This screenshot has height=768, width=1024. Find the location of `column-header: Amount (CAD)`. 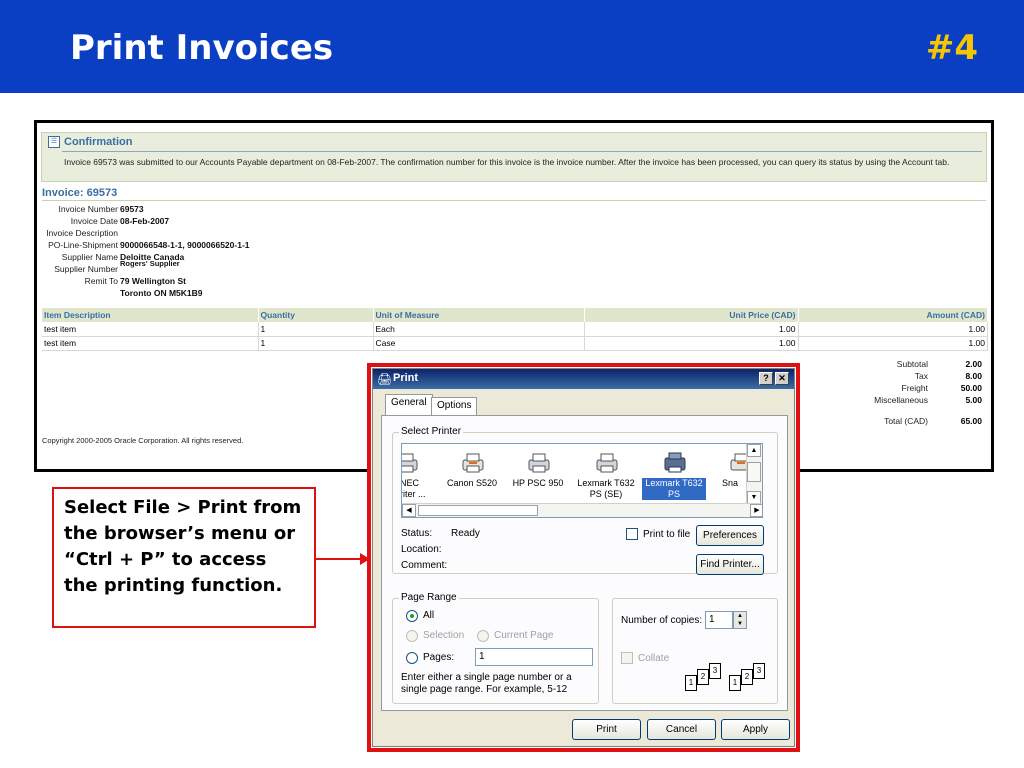

column-header: Amount (CAD) is located at coordinates (893, 315).